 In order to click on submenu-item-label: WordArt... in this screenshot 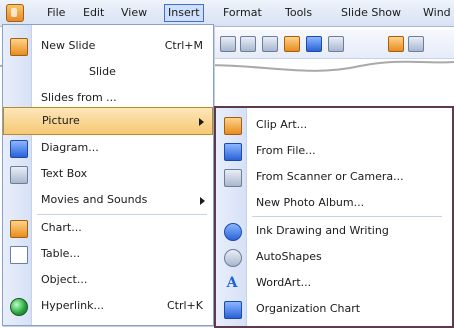, I will do `click(284, 282)`.